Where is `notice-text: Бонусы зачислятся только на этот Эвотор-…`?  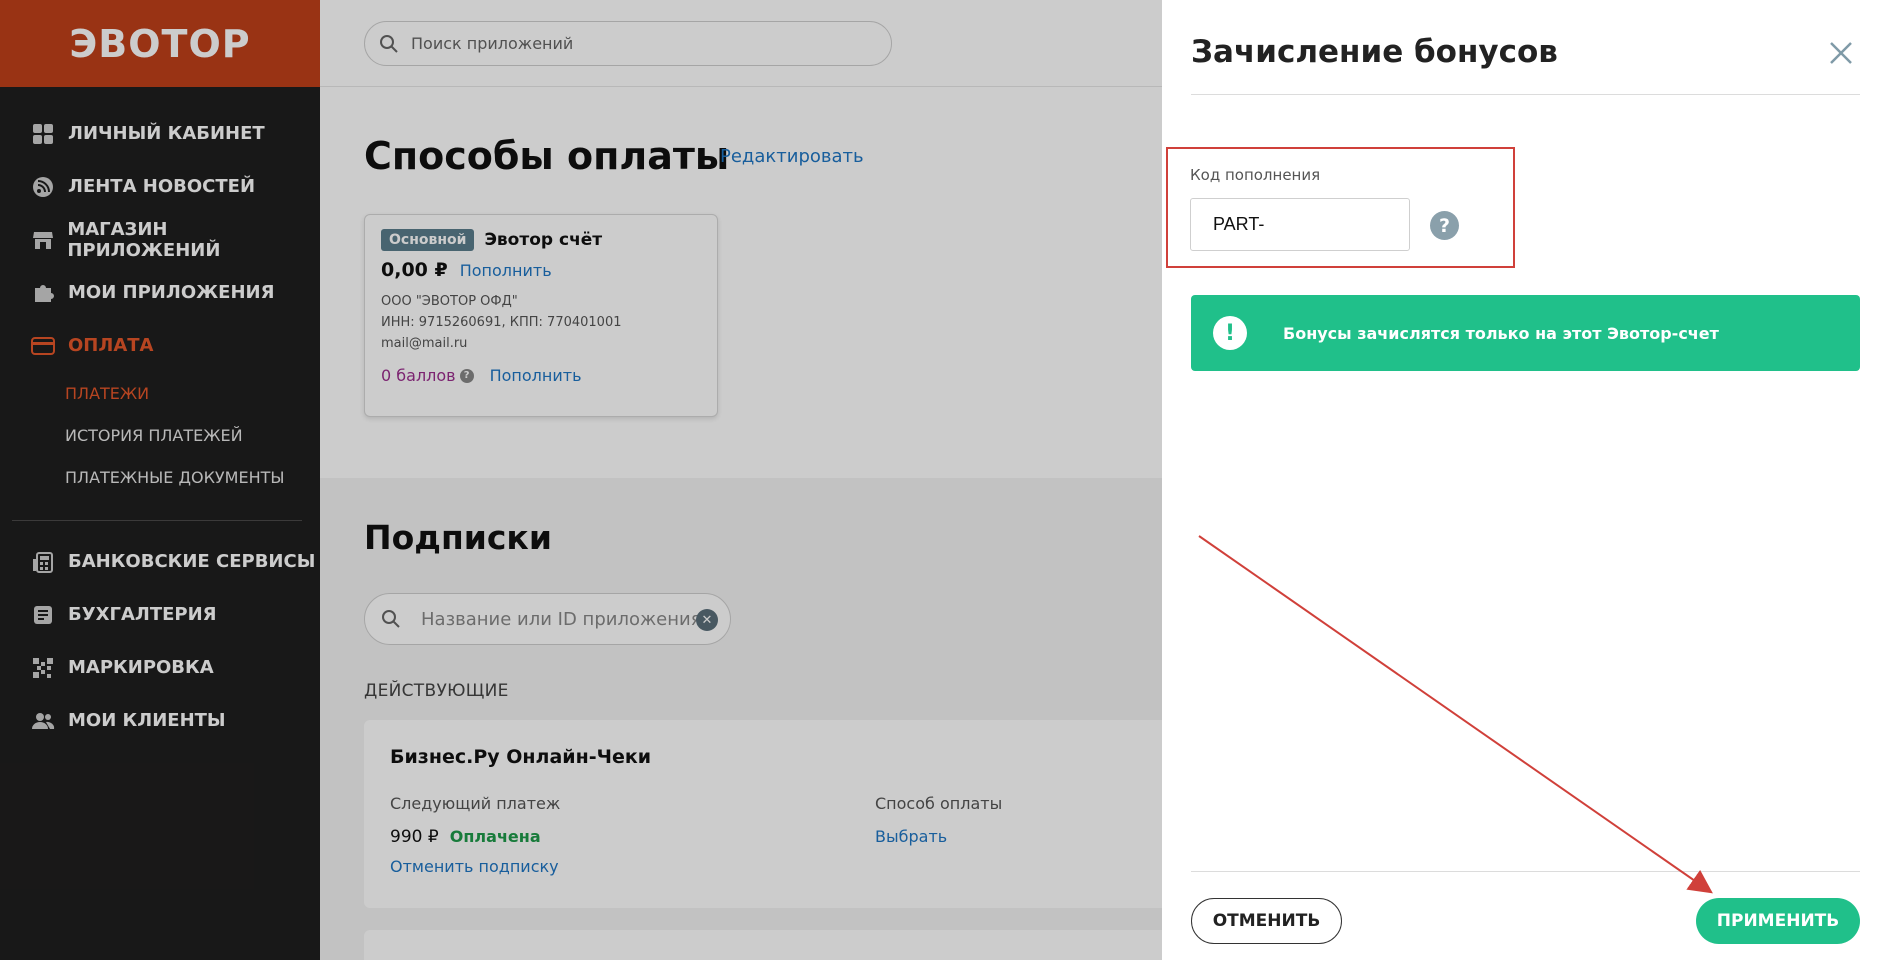 notice-text: Бонусы зачислятся только на этот Эвотор-… is located at coordinates (1501, 333).